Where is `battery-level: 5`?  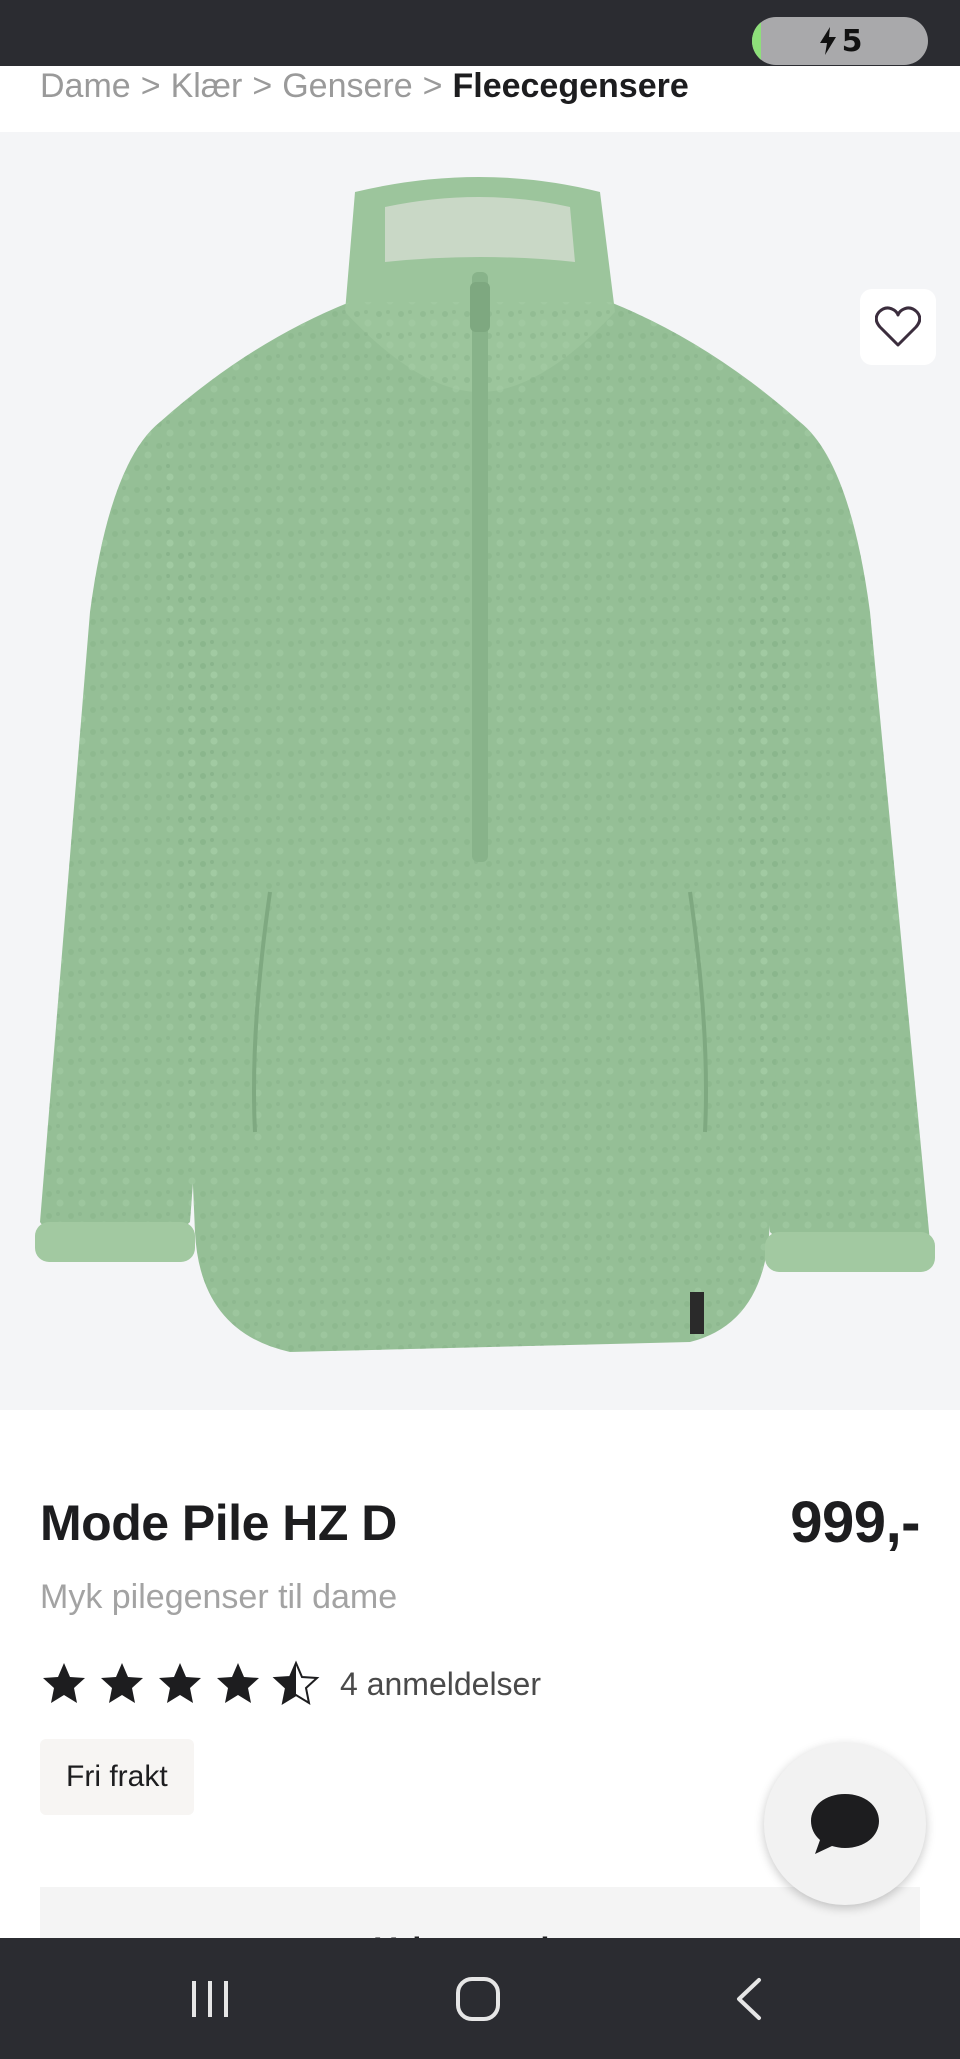
battery-level: 5 is located at coordinates (852, 41).